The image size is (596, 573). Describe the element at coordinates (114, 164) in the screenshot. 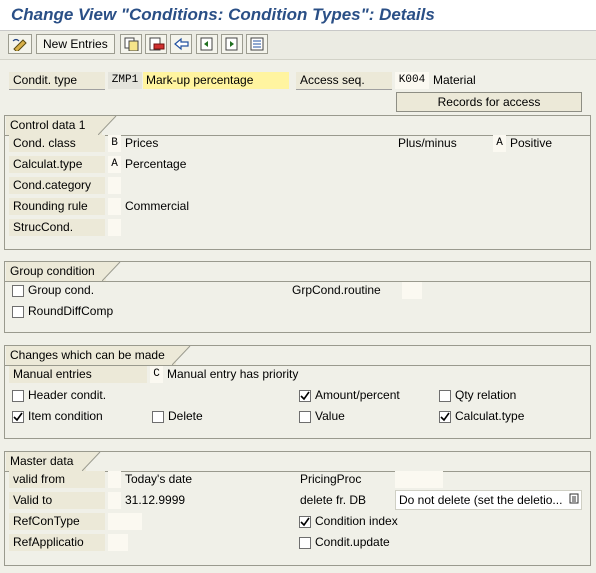

I see `calculation-type-field: A` at that location.